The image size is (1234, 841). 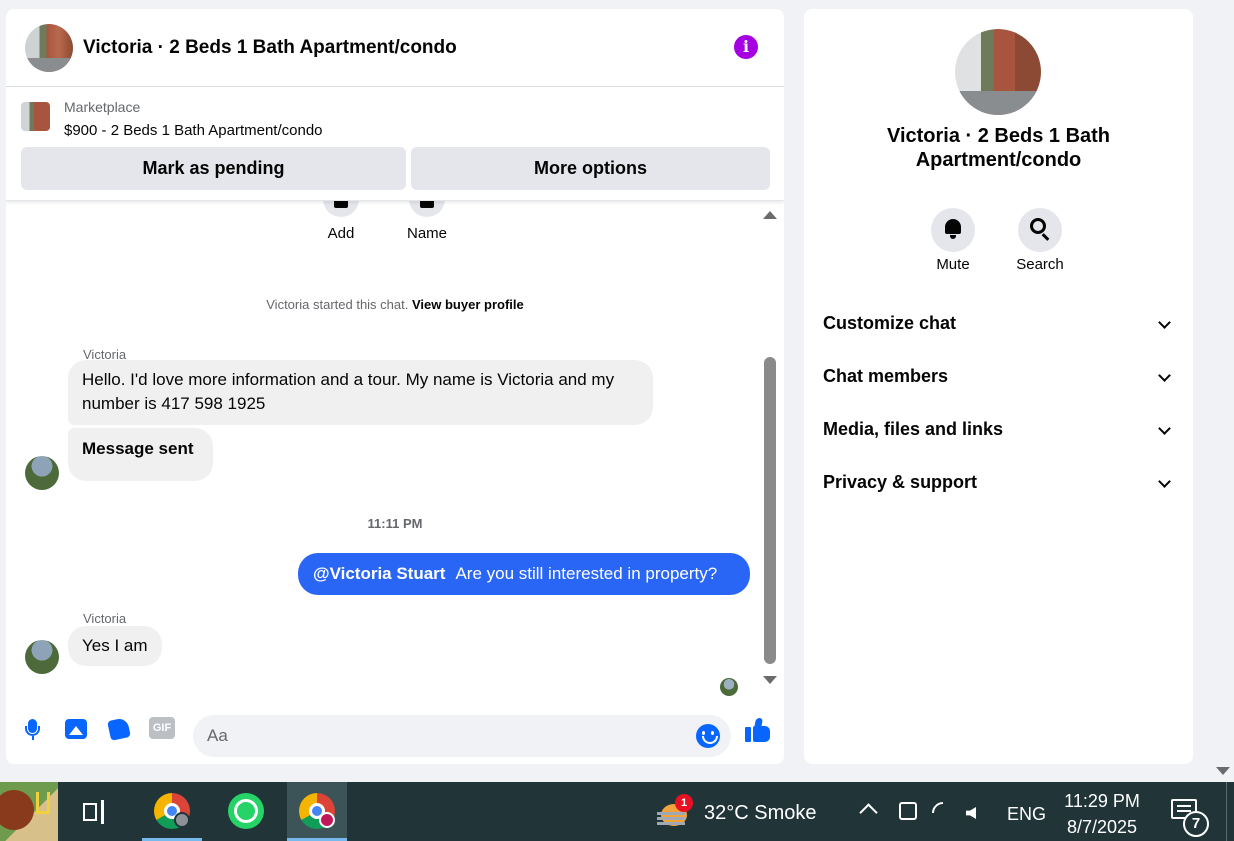 What do you see at coordinates (708, 736) in the screenshot?
I see `emoji-icon` at bounding box center [708, 736].